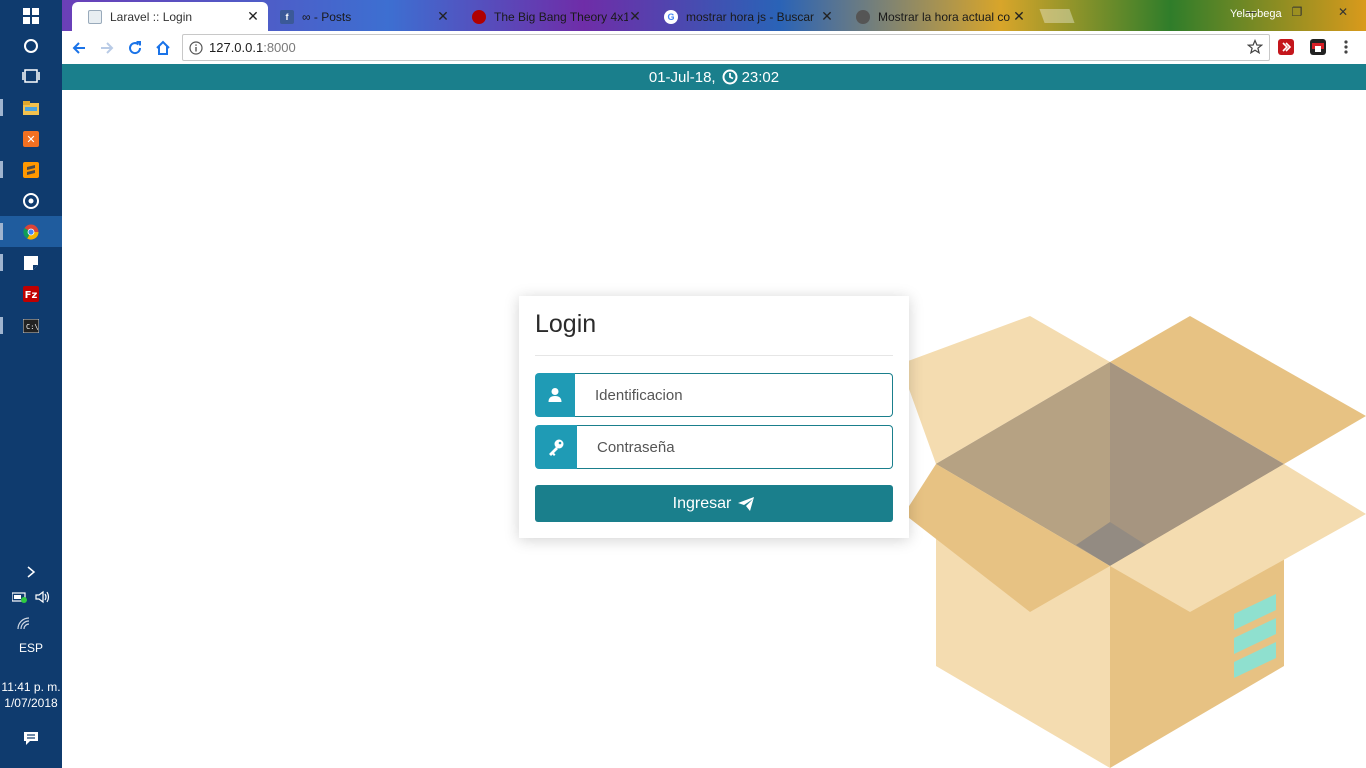 The width and height of the screenshot is (1366, 768). I want to click on divider, so click(714, 355).